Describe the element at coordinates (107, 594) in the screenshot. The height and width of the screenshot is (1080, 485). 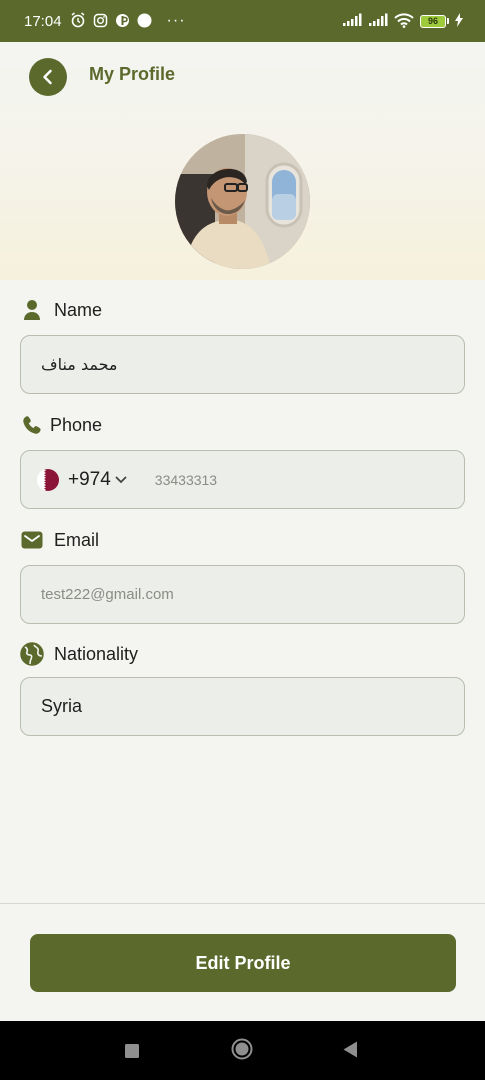
I see `email-value: test222@gmail.com` at that location.